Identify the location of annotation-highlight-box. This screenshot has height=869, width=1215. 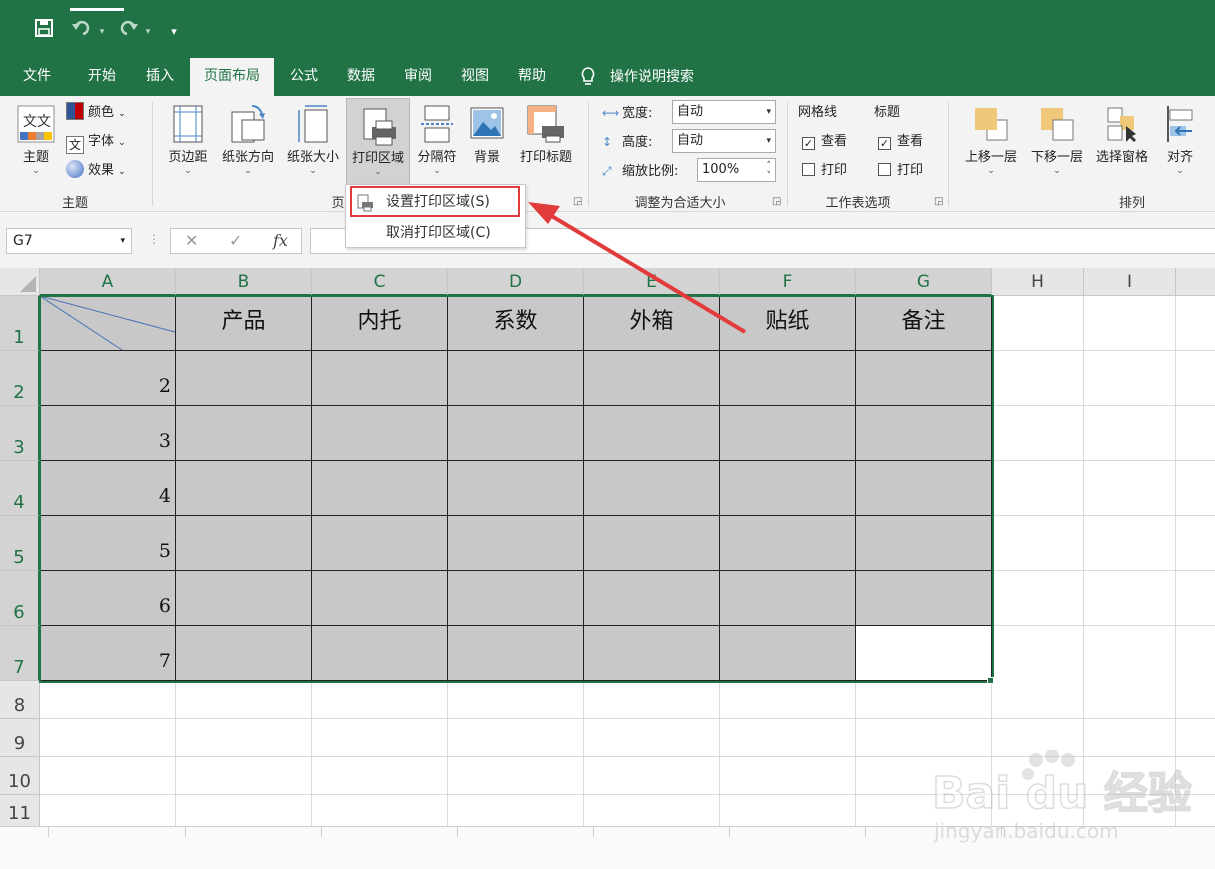
(435, 201).